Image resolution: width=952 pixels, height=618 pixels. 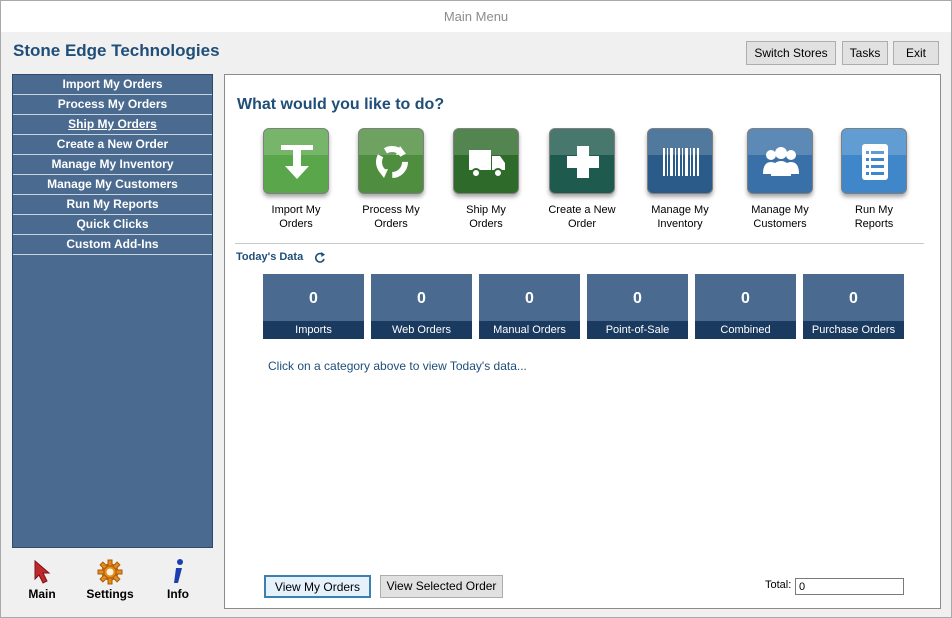 I want to click on stat-label: Point-of-Sale, so click(x=637, y=330).